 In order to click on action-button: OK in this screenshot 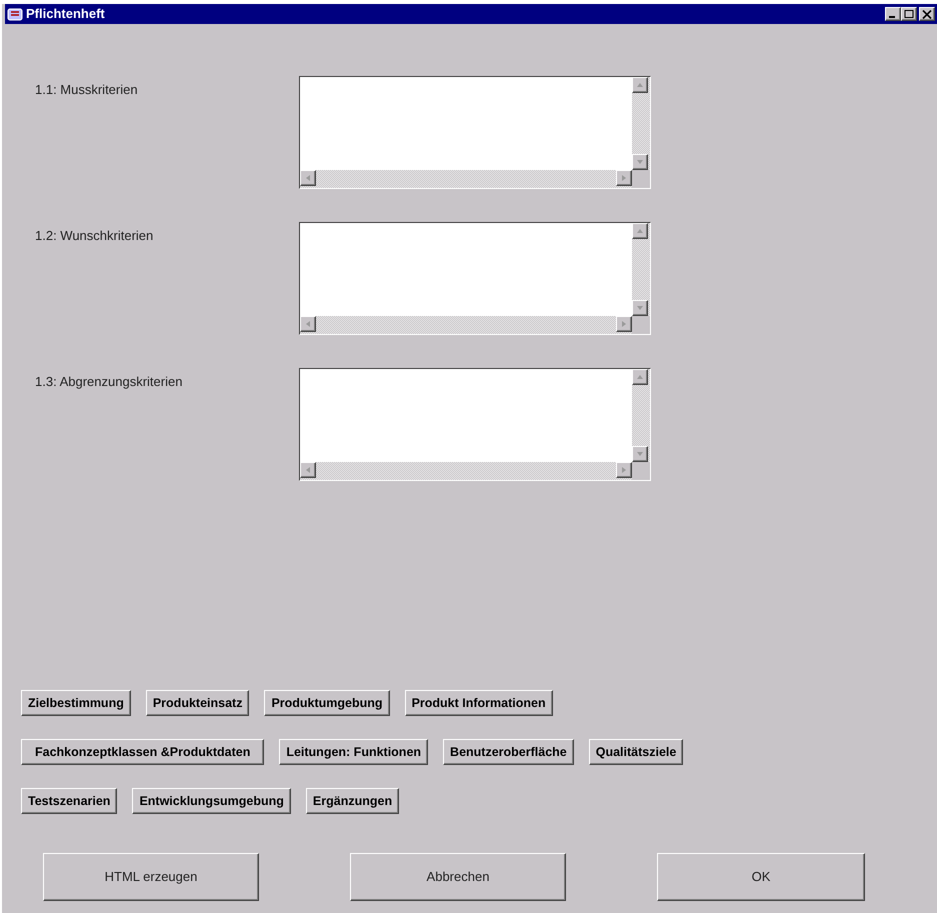, I will do `click(761, 877)`.